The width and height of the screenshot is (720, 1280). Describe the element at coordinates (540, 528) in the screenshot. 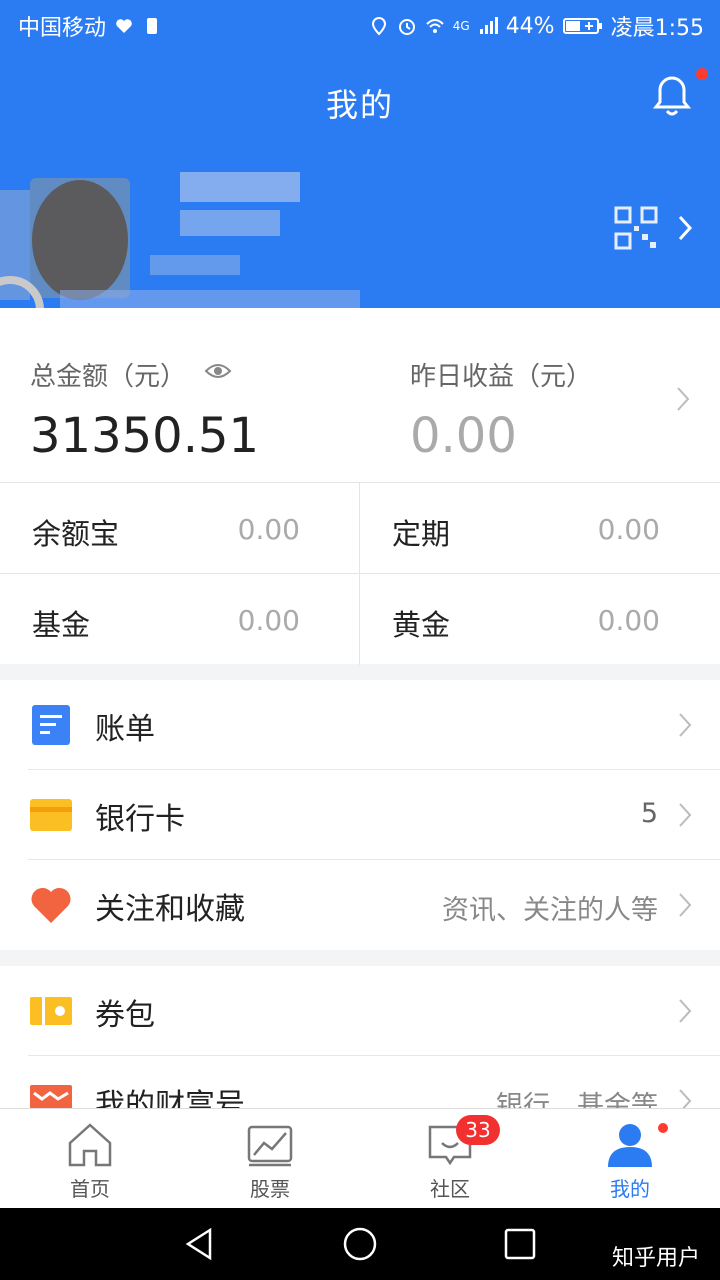

I see `asset-cell-fixed: 定期 0.00` at that location.